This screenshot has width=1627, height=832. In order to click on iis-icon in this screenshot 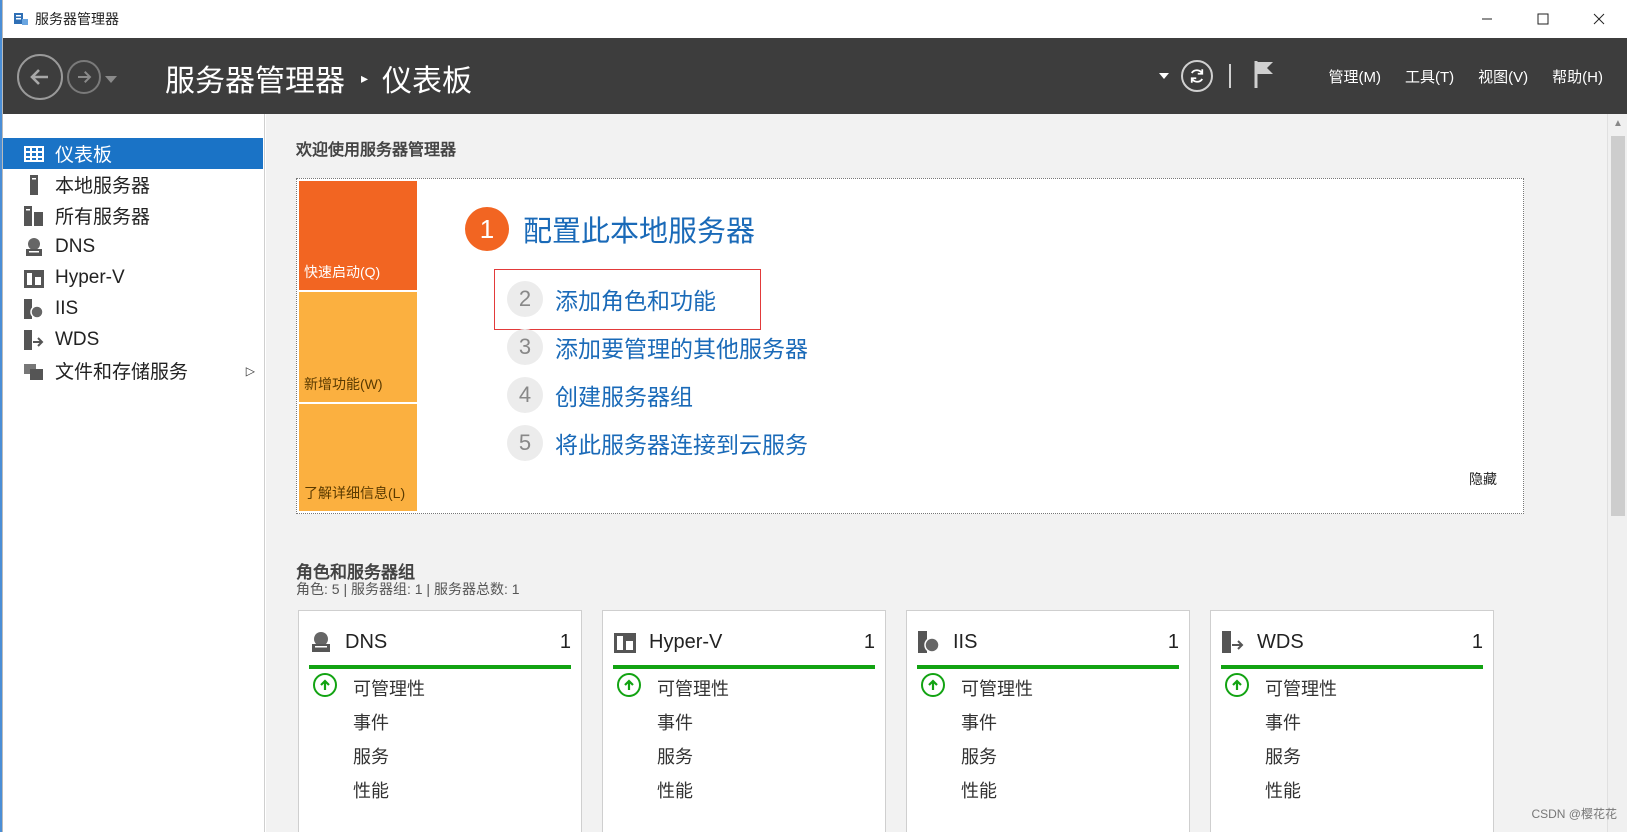, I will do `click(929, 642)`.